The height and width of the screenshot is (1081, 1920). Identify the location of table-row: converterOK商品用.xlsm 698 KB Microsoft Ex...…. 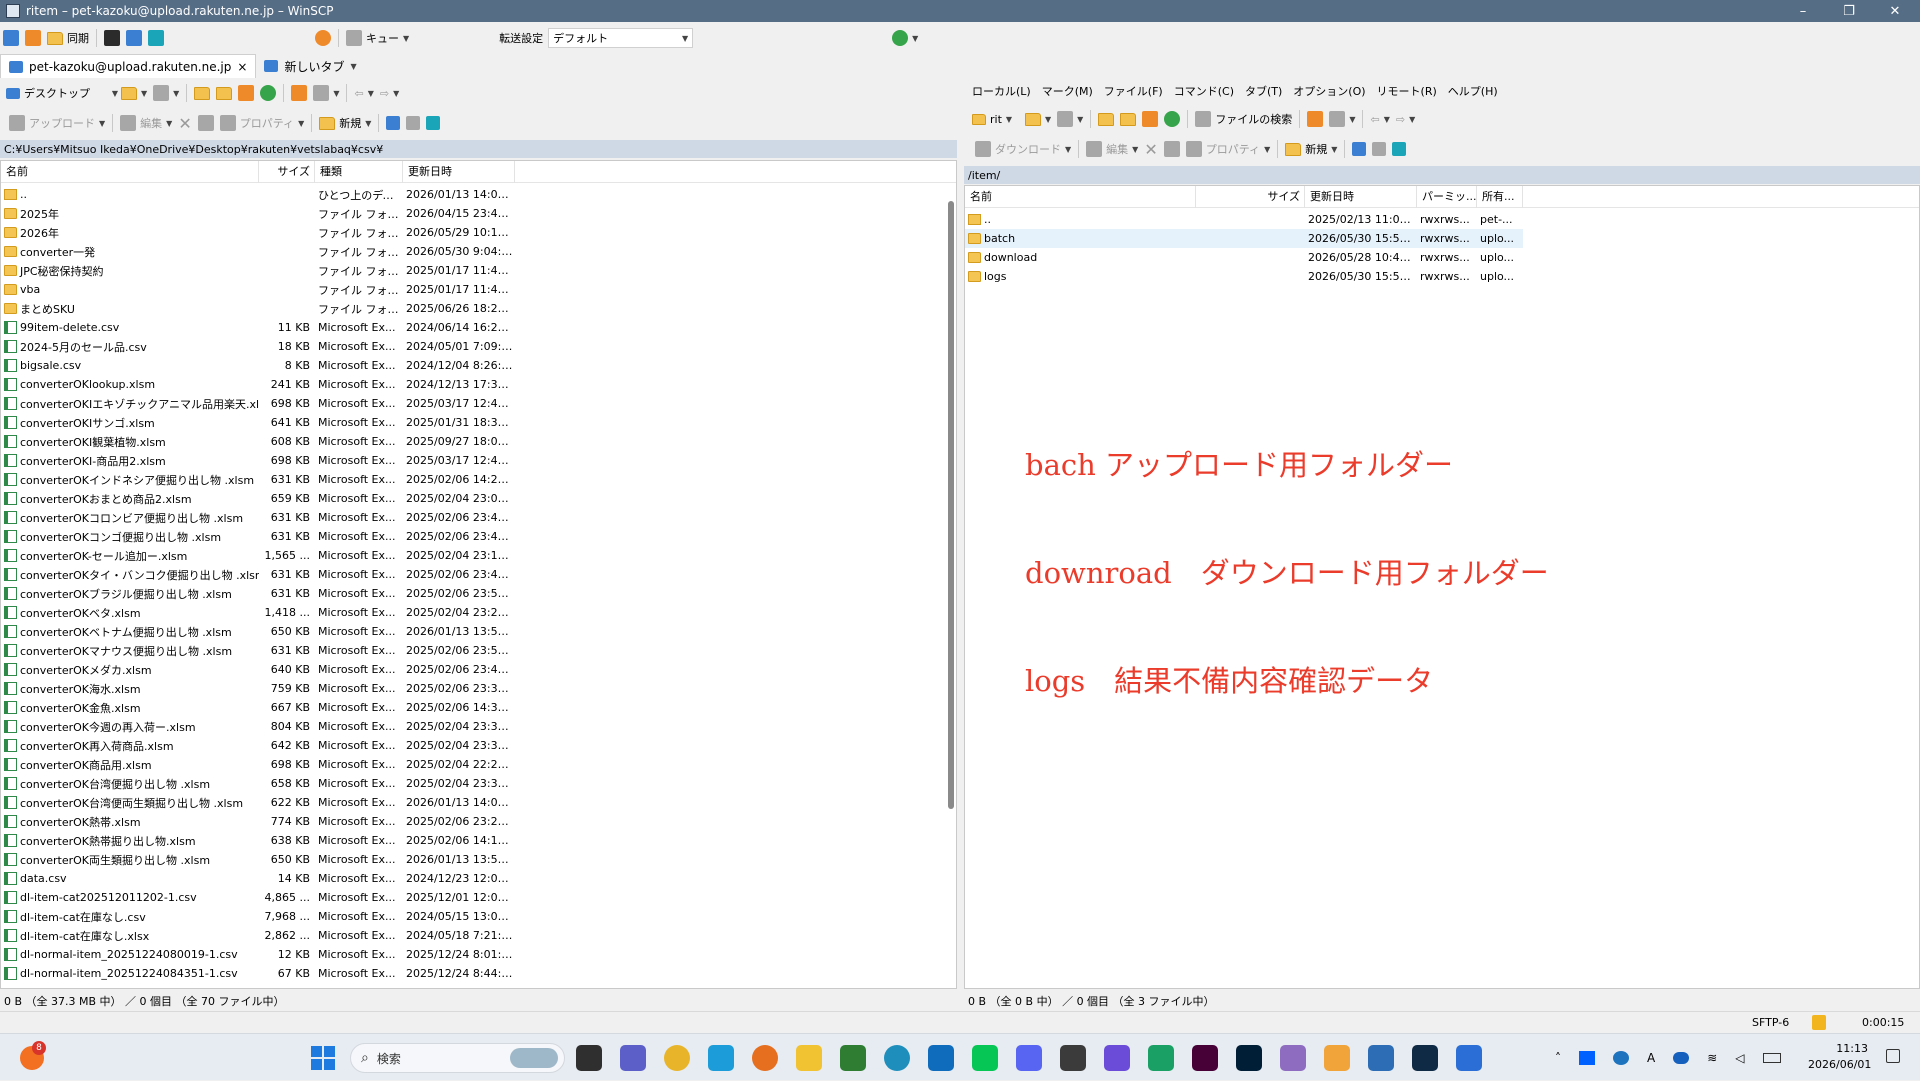
(258, 764).